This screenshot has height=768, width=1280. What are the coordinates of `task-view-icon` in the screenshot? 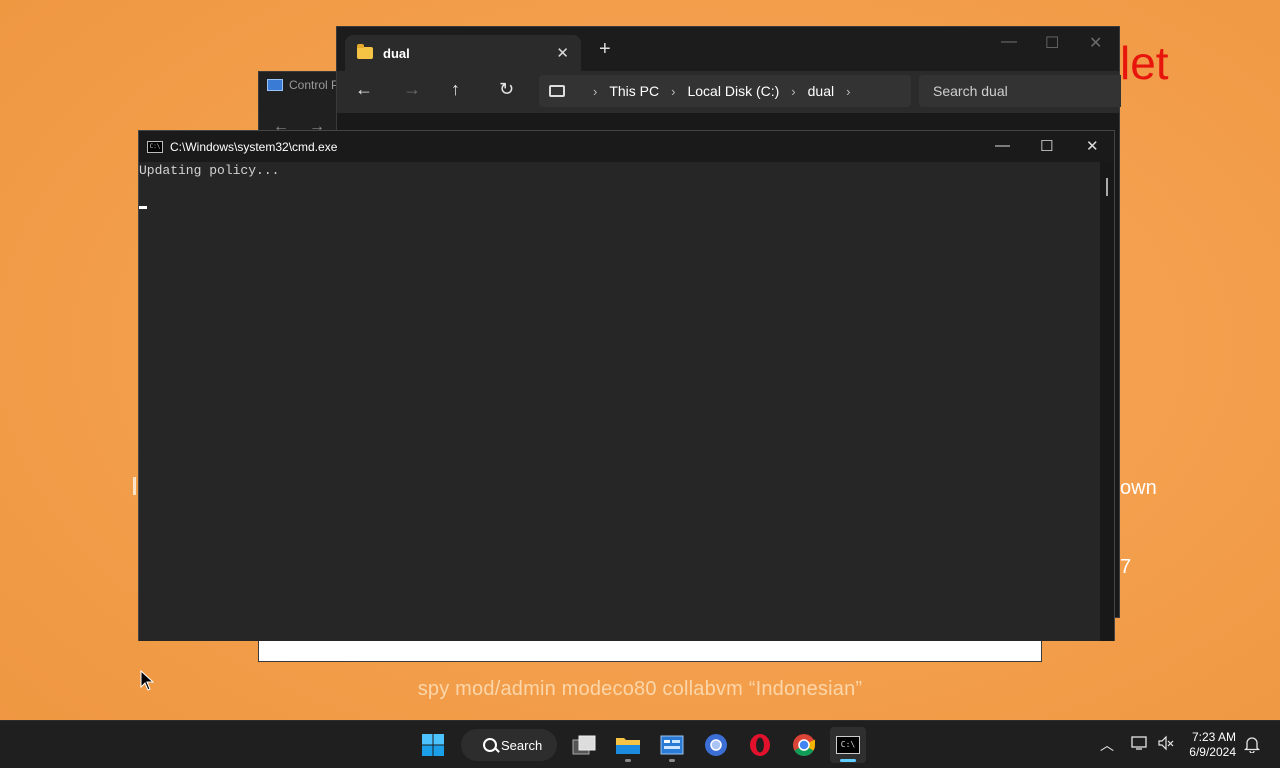 It's located at (584, 745).